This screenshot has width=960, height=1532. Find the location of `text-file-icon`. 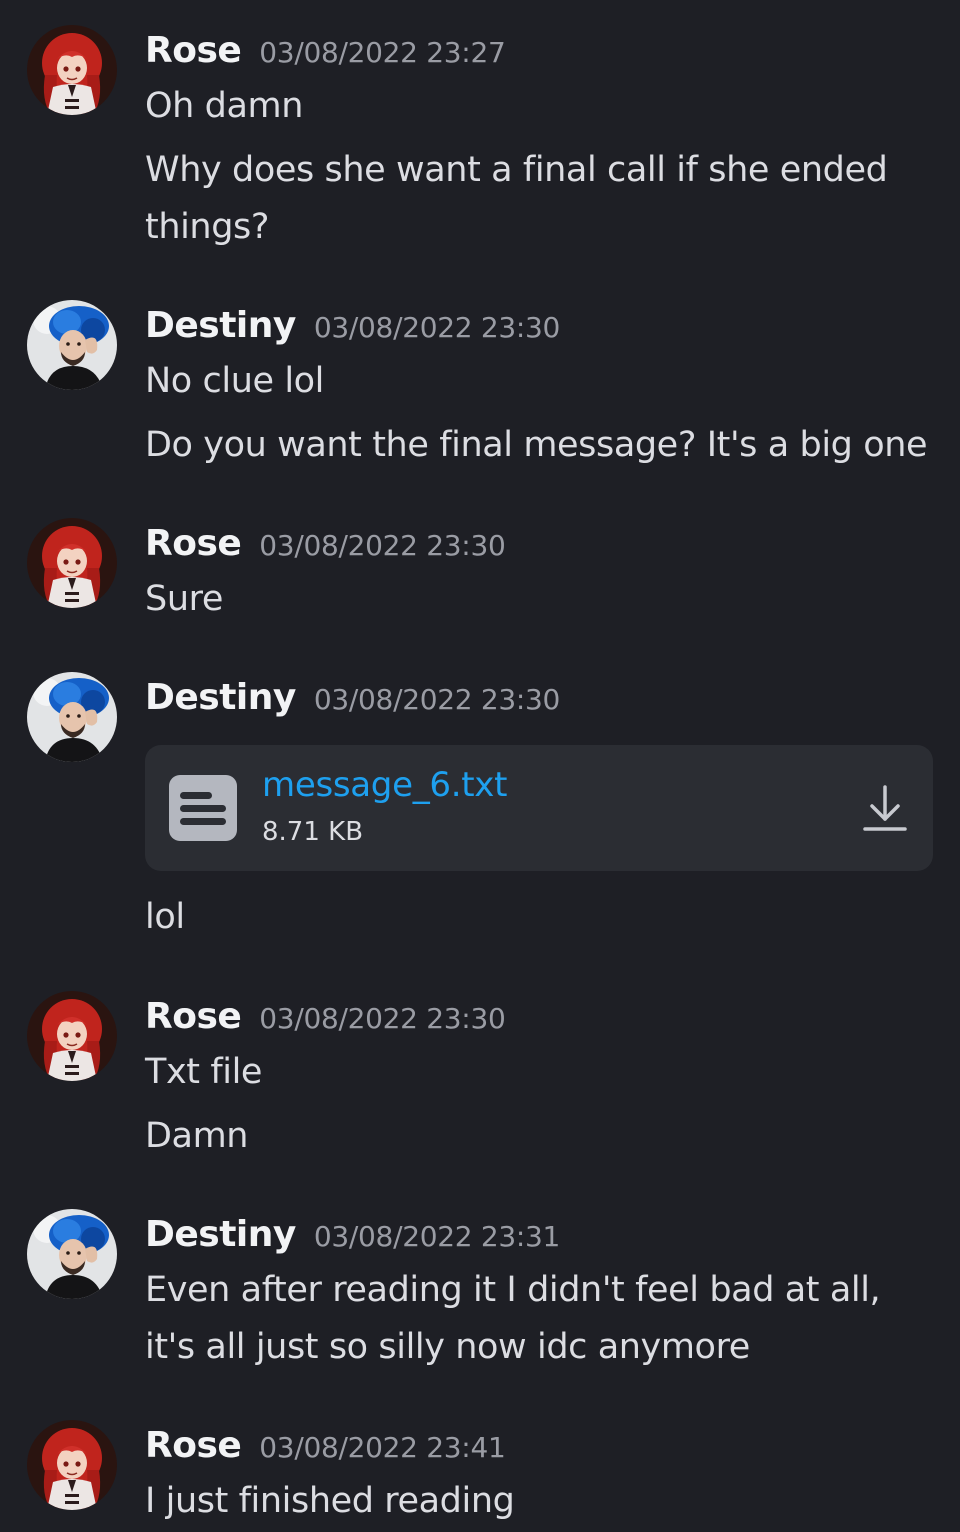

text-file-icon is located at coordinates (203, 808).